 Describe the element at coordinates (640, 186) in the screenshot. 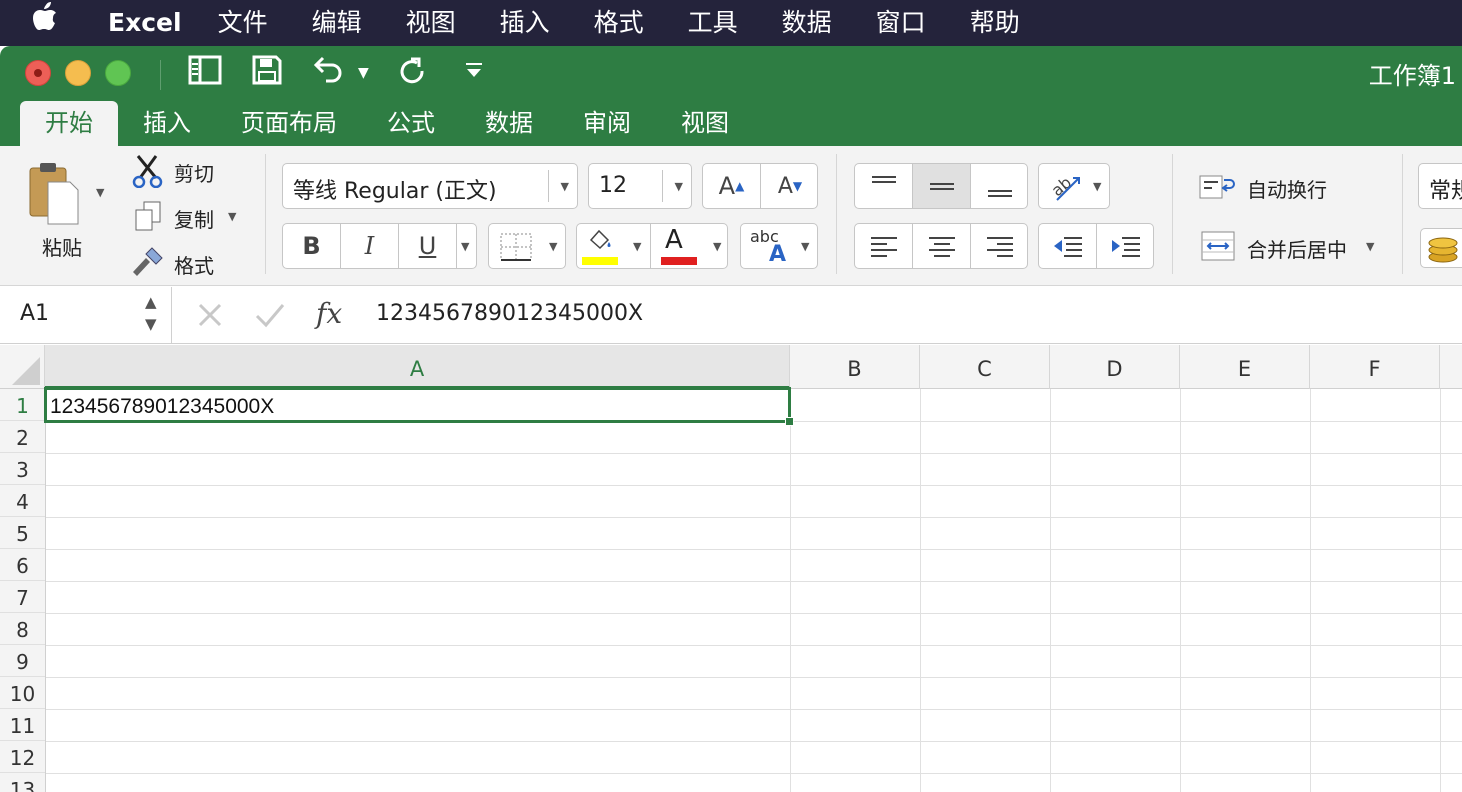

I see `font-size-combo: 12 ▼` at that location.